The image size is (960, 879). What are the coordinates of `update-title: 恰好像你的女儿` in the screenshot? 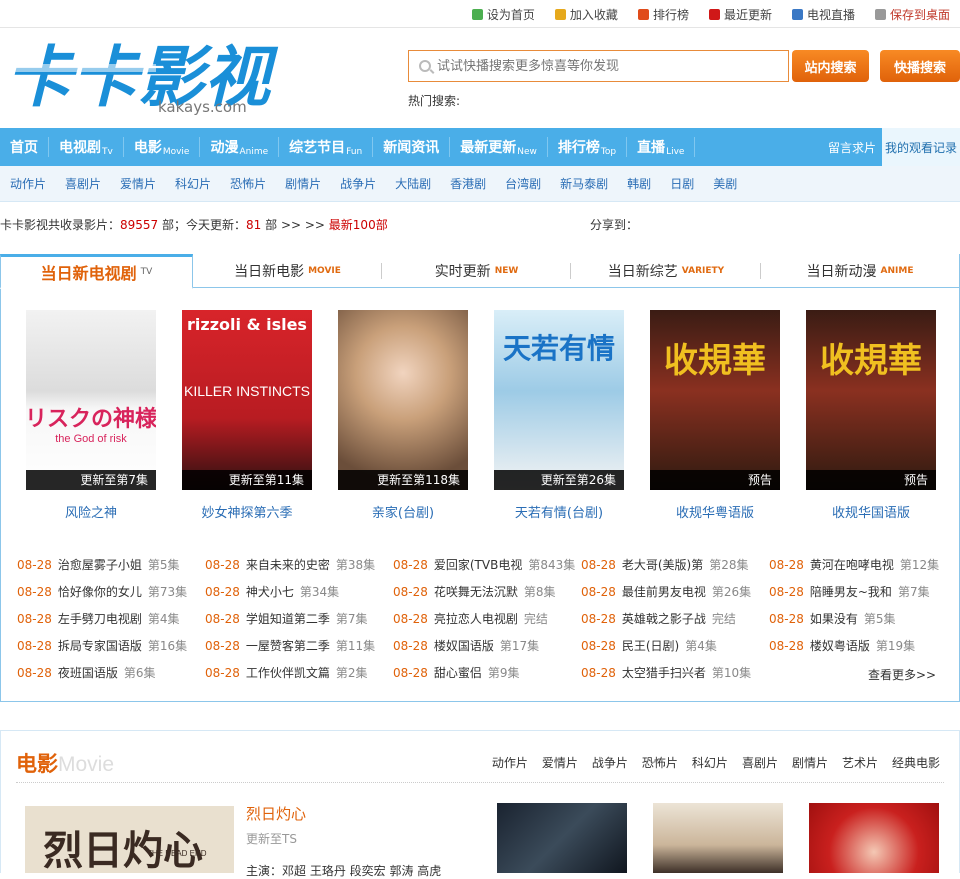 It's located at (100, 592).